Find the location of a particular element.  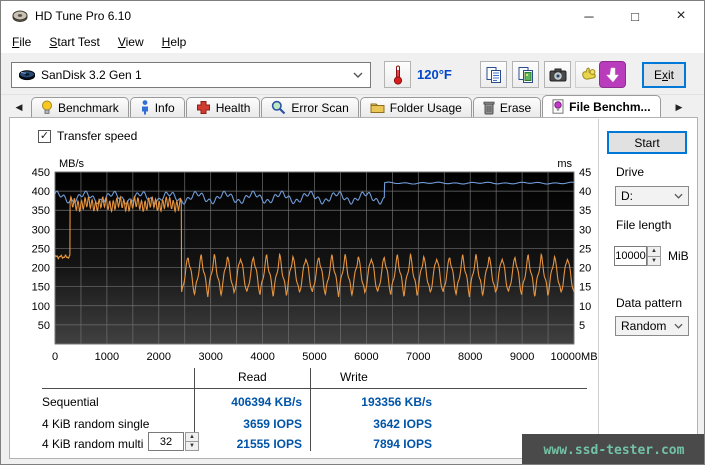

table-header-rule is located at coordinates (314, 388).